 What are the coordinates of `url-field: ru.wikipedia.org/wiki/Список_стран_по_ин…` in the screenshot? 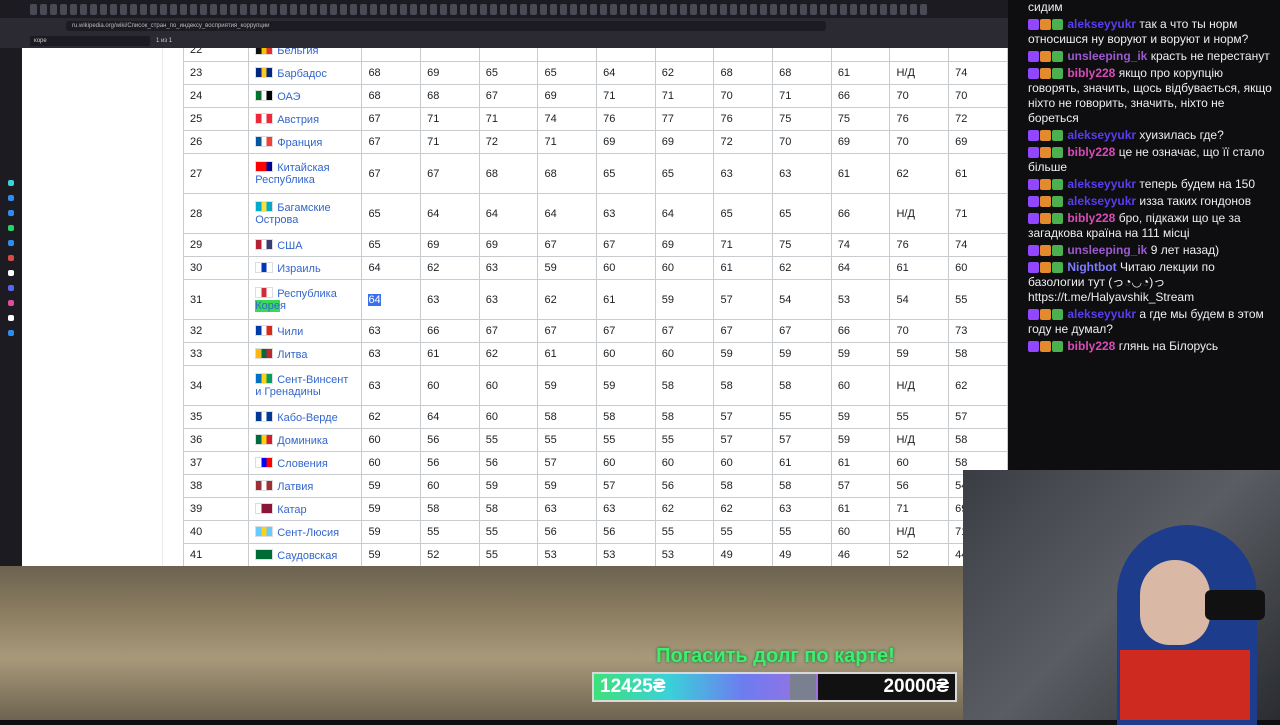 It's located at (446, 26).